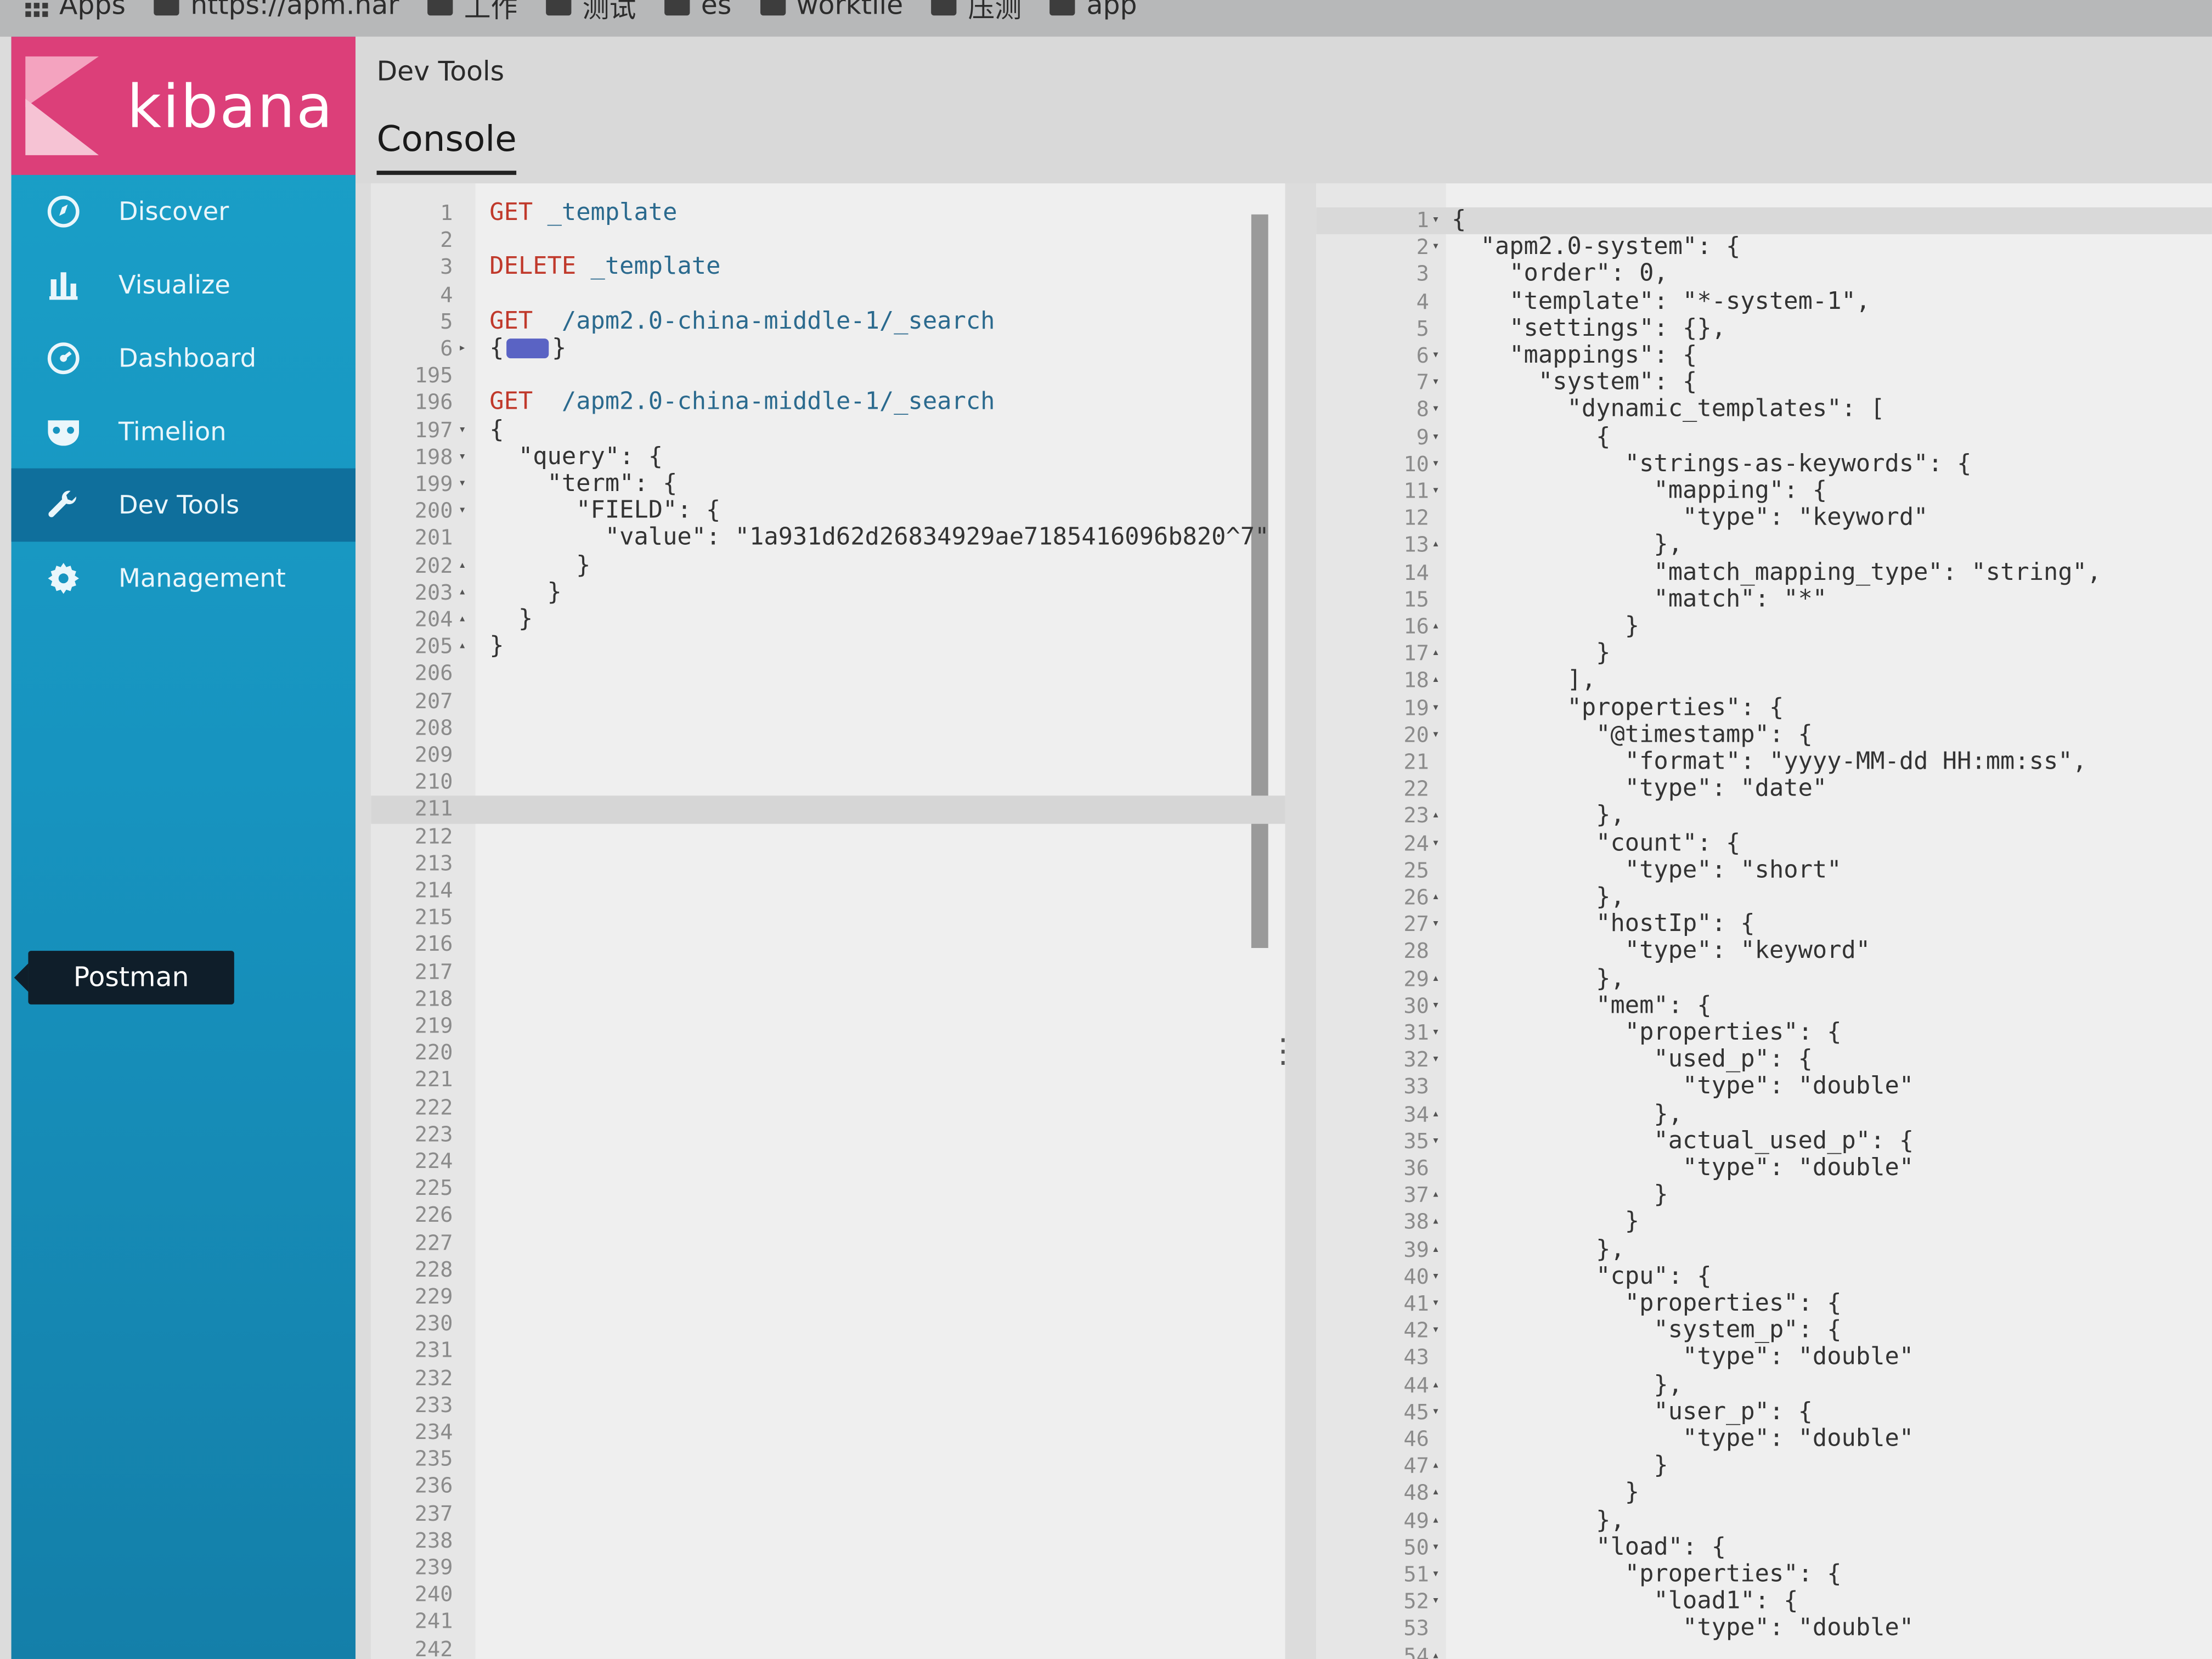 This screenshot has width=2212, height=1659. Describe the element at coordinates (1764, 627) in the screenshot. I see `response-line: 16 ▴ }` at that location.